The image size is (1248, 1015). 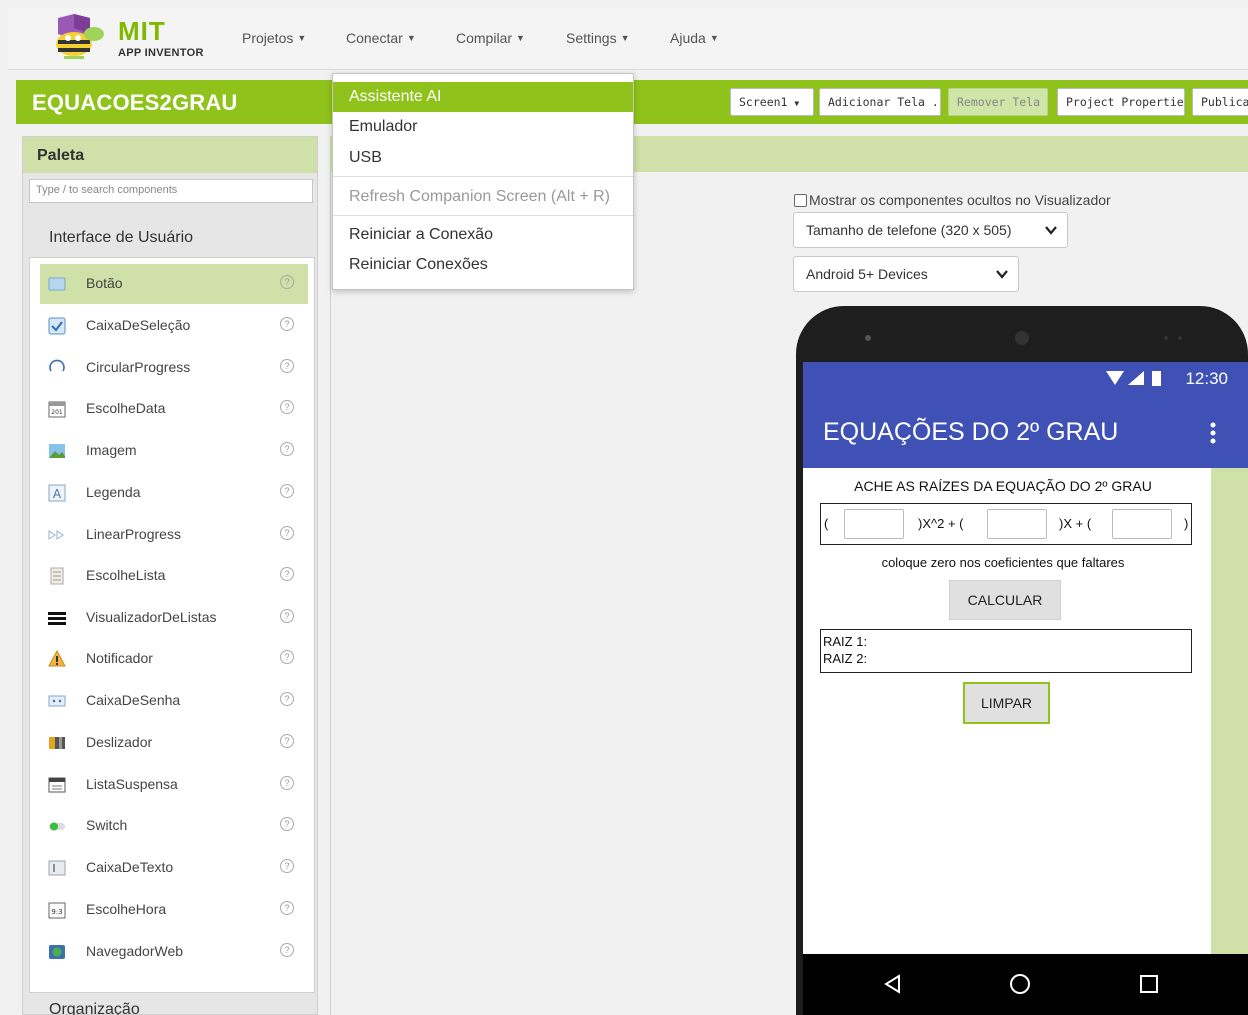 What do you see at coordinates (826, 523) in the screenshot?
I see `eq-open-paren: (` at bounding box center [826, 523].